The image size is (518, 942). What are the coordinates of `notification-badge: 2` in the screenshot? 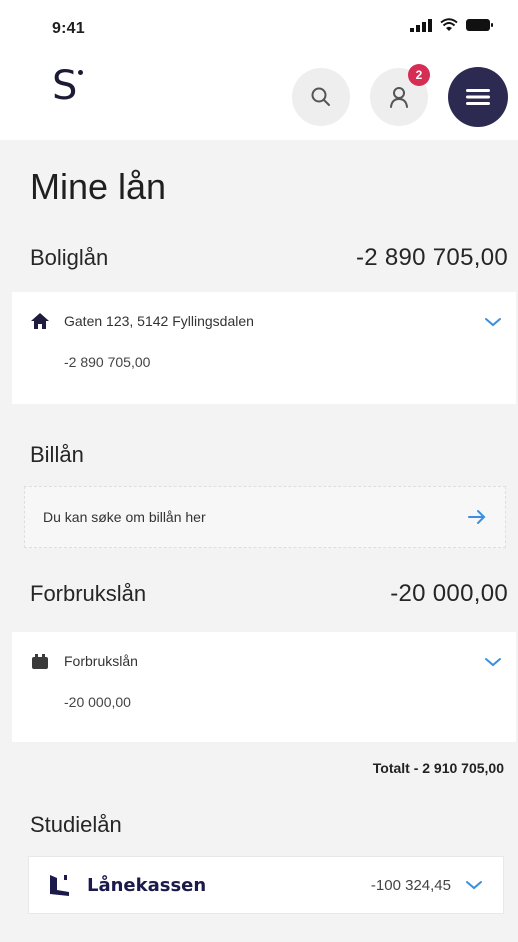 It's located at (419, 75).